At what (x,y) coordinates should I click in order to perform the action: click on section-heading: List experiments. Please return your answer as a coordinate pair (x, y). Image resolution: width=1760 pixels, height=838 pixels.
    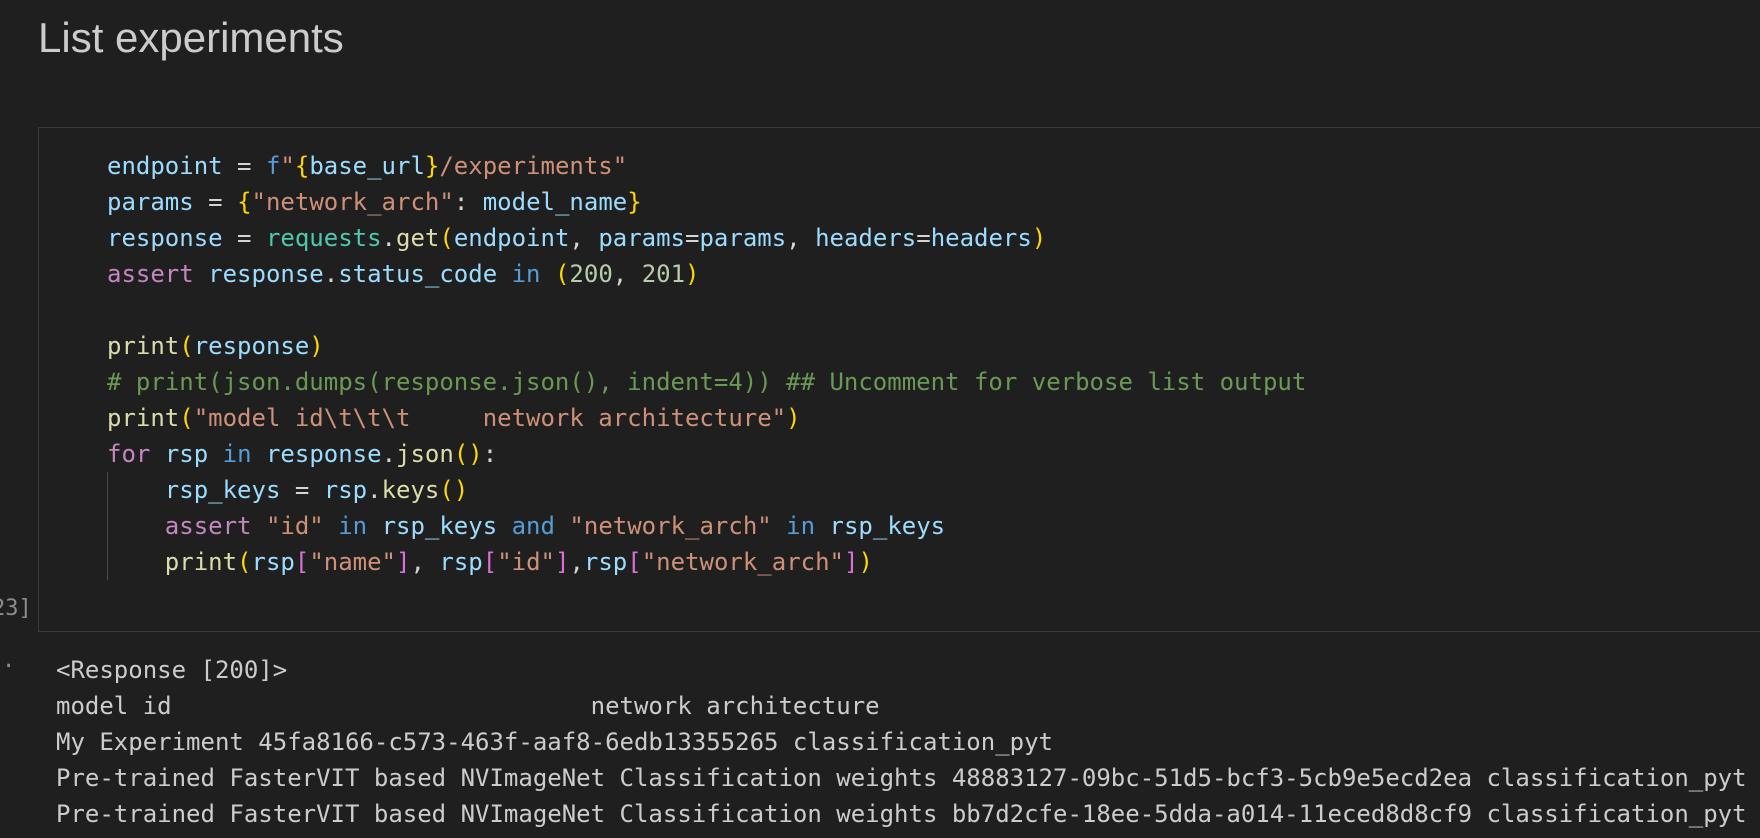
    Looking at the image, I should click on (191, 37).